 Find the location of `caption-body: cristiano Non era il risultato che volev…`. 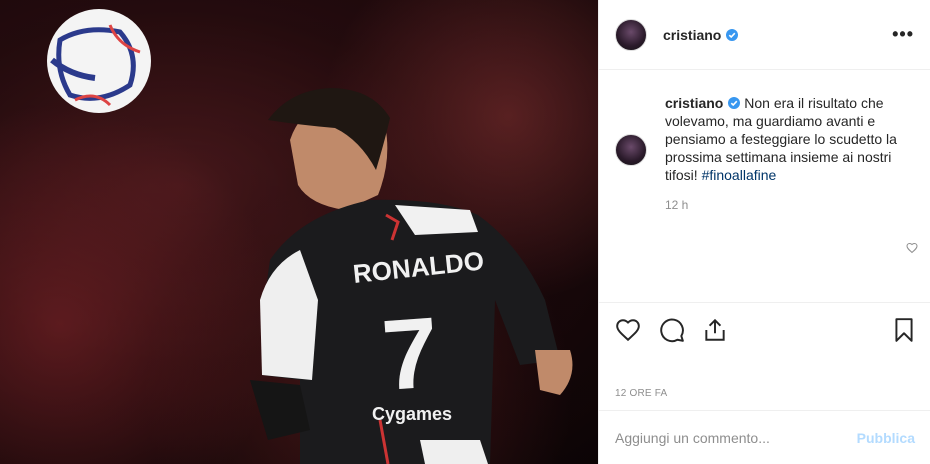

caption-body: cristiano Non era il risultato che volev… is located at coordinates (789, 154).